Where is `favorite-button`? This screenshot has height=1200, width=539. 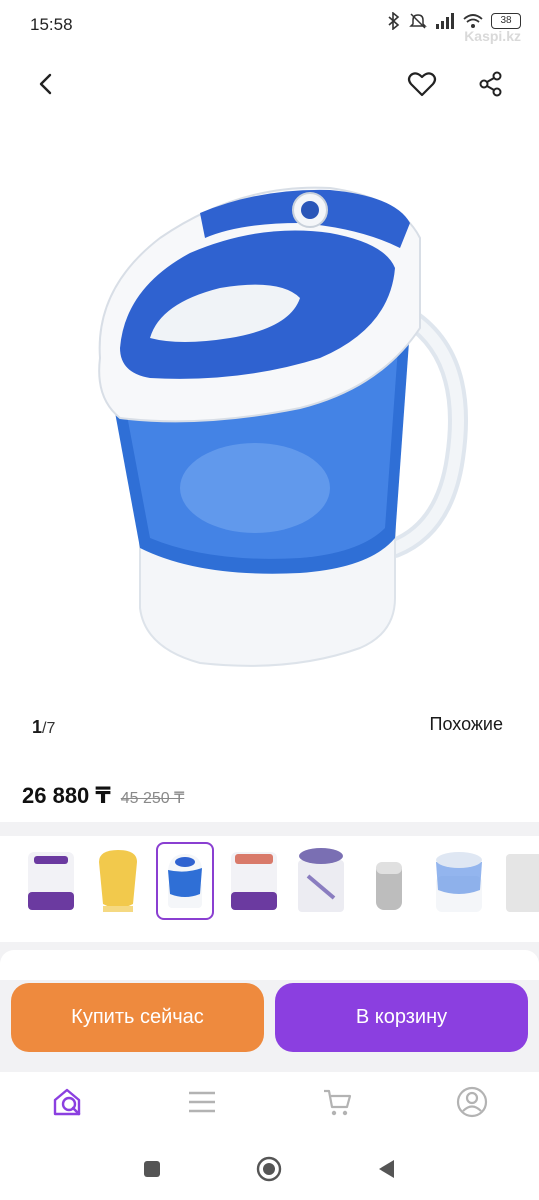 favorite-button is located at coordinates (422, 84).